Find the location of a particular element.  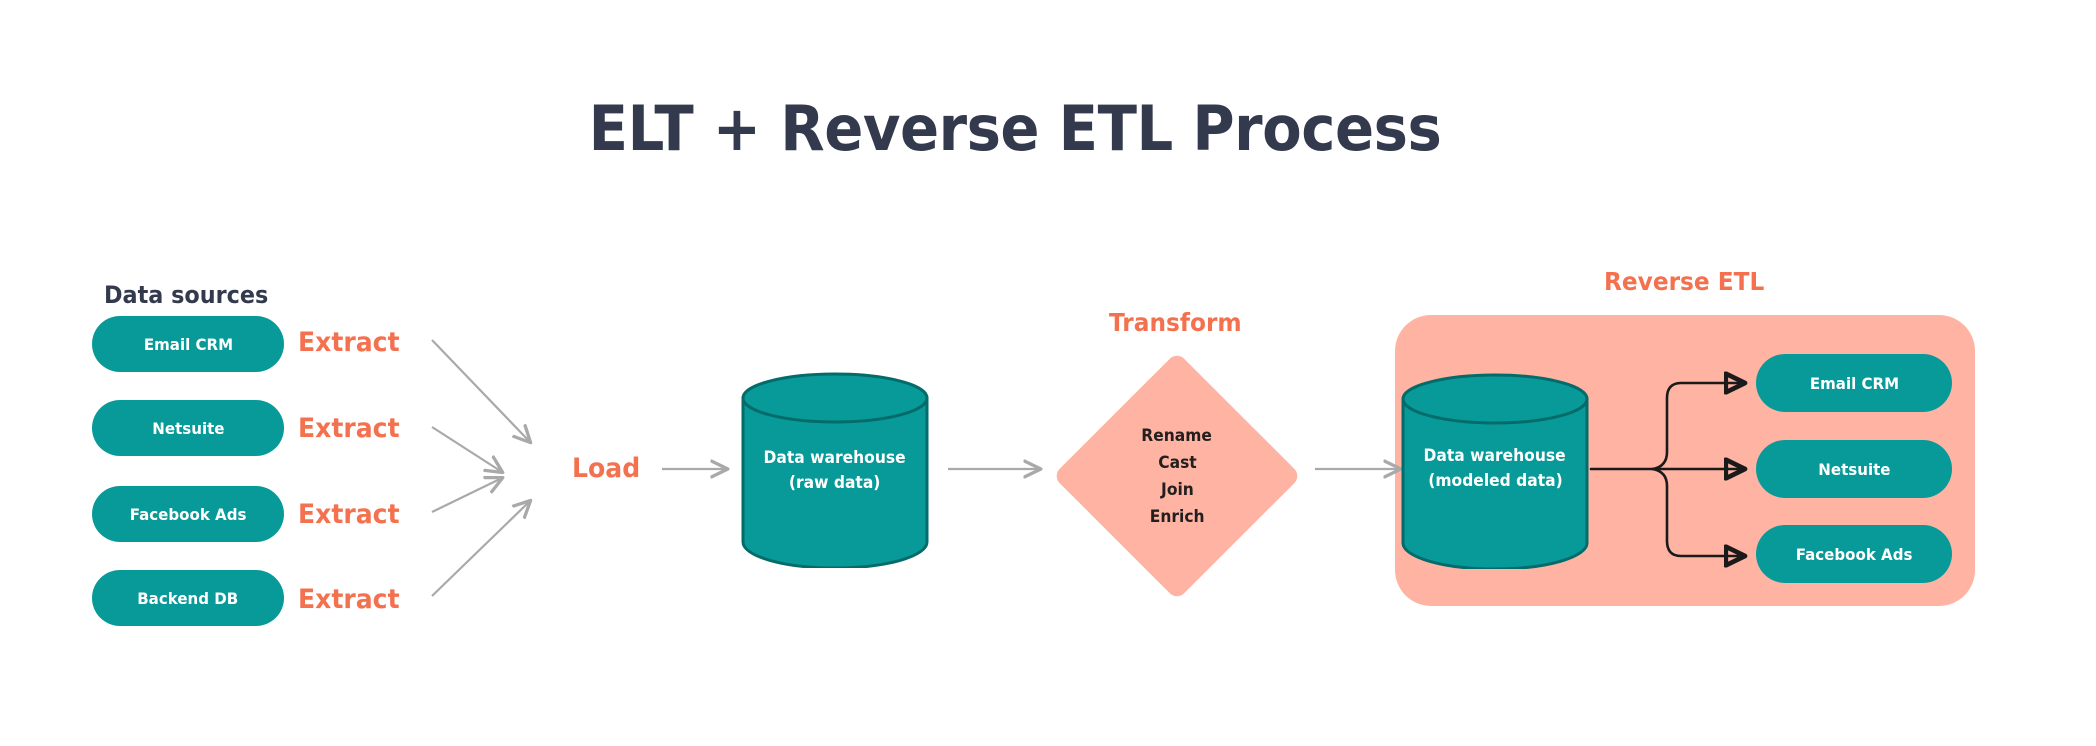

destination-pill-label: Netsuite is located at coordinates (1854, 469).